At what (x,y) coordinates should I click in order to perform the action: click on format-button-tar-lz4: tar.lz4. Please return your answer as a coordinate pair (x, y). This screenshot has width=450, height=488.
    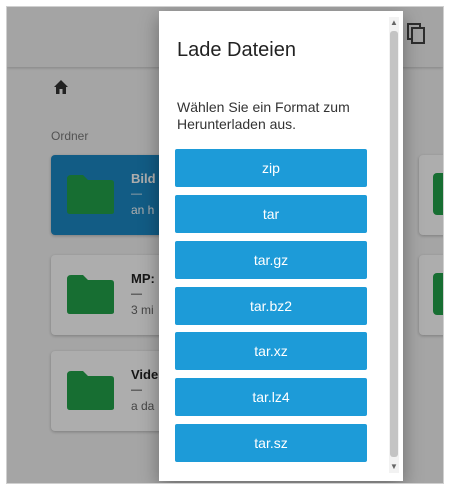
    Looking at the image, I should click on (271, 397).